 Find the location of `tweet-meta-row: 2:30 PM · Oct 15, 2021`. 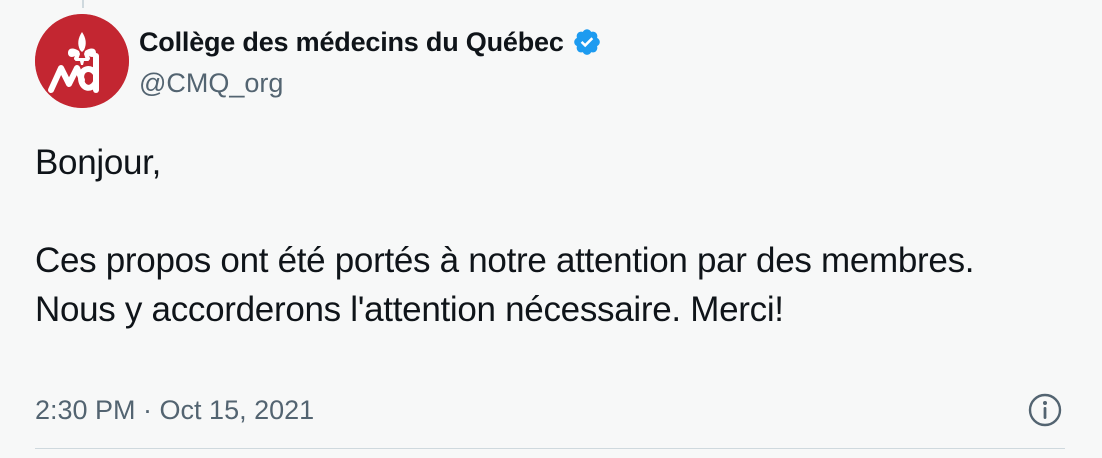

tweet-meta-row: 2:30 PM · Oct 15, 2021 is located at coordinates (550, 410).